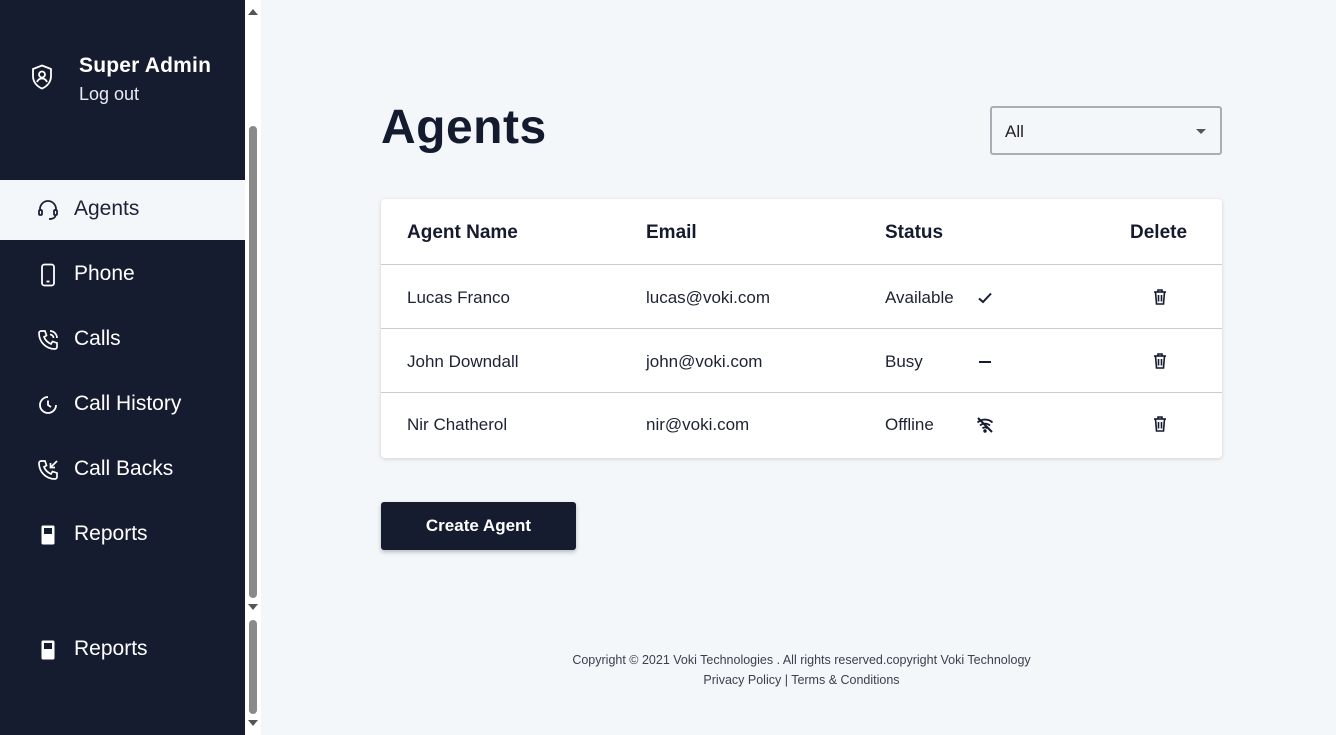 This screenshot has height=735, width=1336. Describe the element at coordinates (801, 361) in the screenshot. I see `table-row: John Downdall john@voki.com Busy` at that location.